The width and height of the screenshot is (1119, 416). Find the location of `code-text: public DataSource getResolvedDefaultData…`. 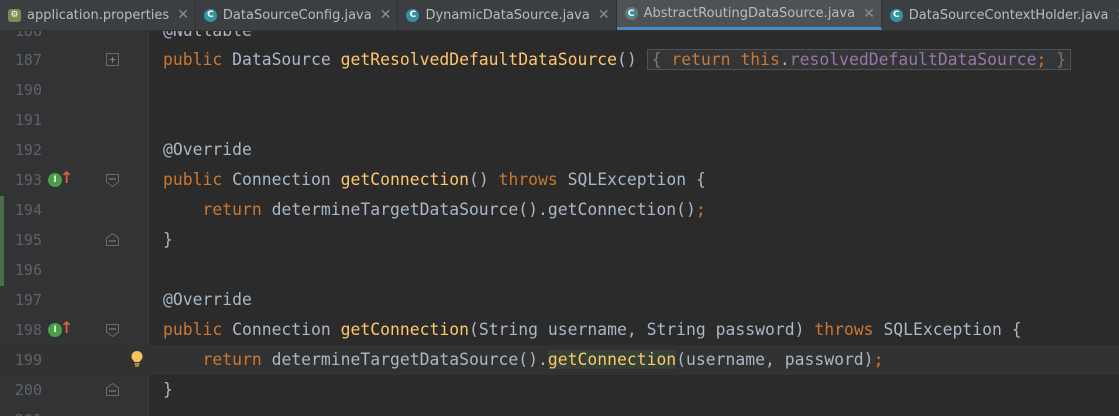

code-text: public DataSource getResolvedDefaultData… is located at coordinates (617, 60).